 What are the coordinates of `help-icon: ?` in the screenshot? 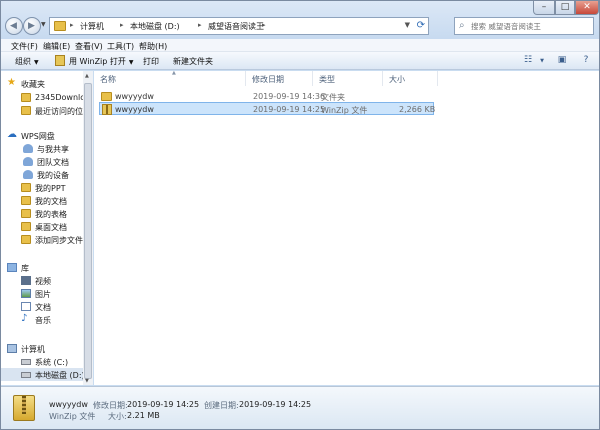 It's located at (586, 61).